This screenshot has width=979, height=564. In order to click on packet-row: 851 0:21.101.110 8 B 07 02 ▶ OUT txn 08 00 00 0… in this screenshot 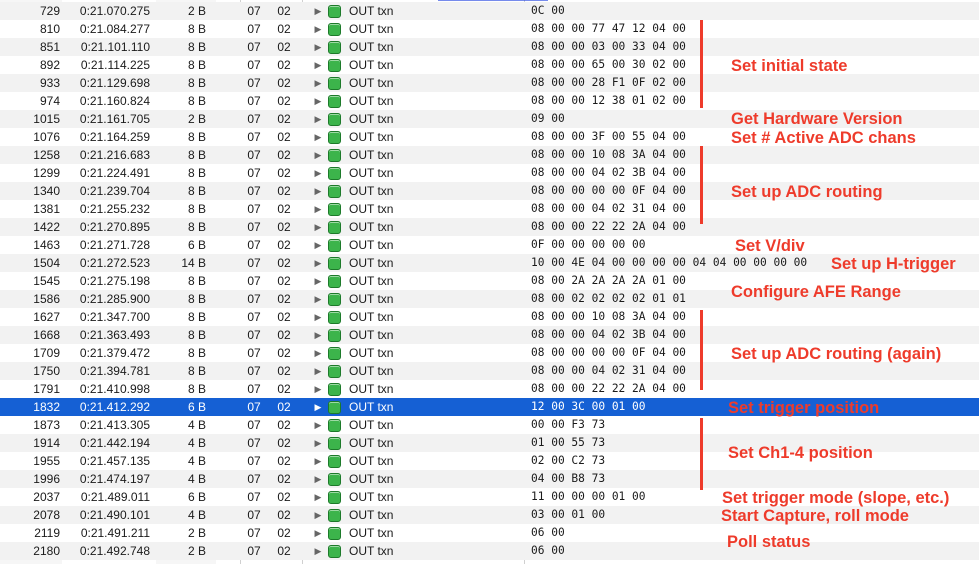, I will do `click(489, 47)`.